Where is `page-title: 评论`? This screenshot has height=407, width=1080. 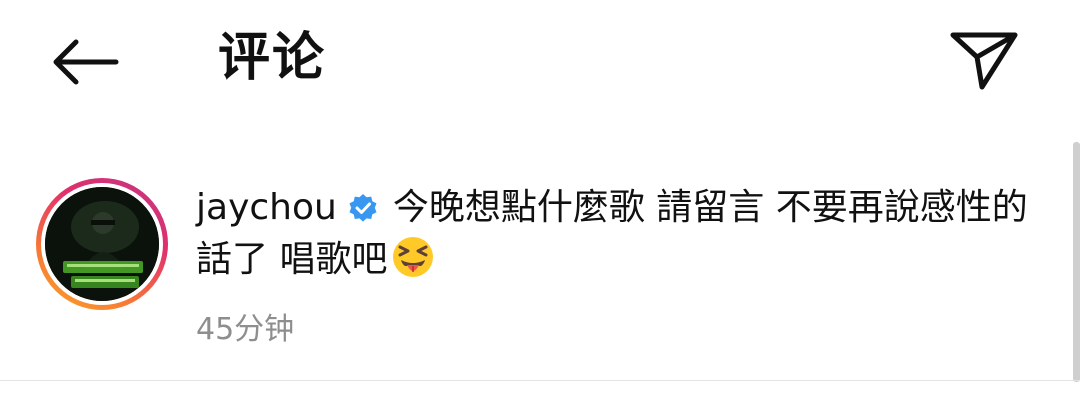 page-title: 评论 is located at coordinates (272, 58).